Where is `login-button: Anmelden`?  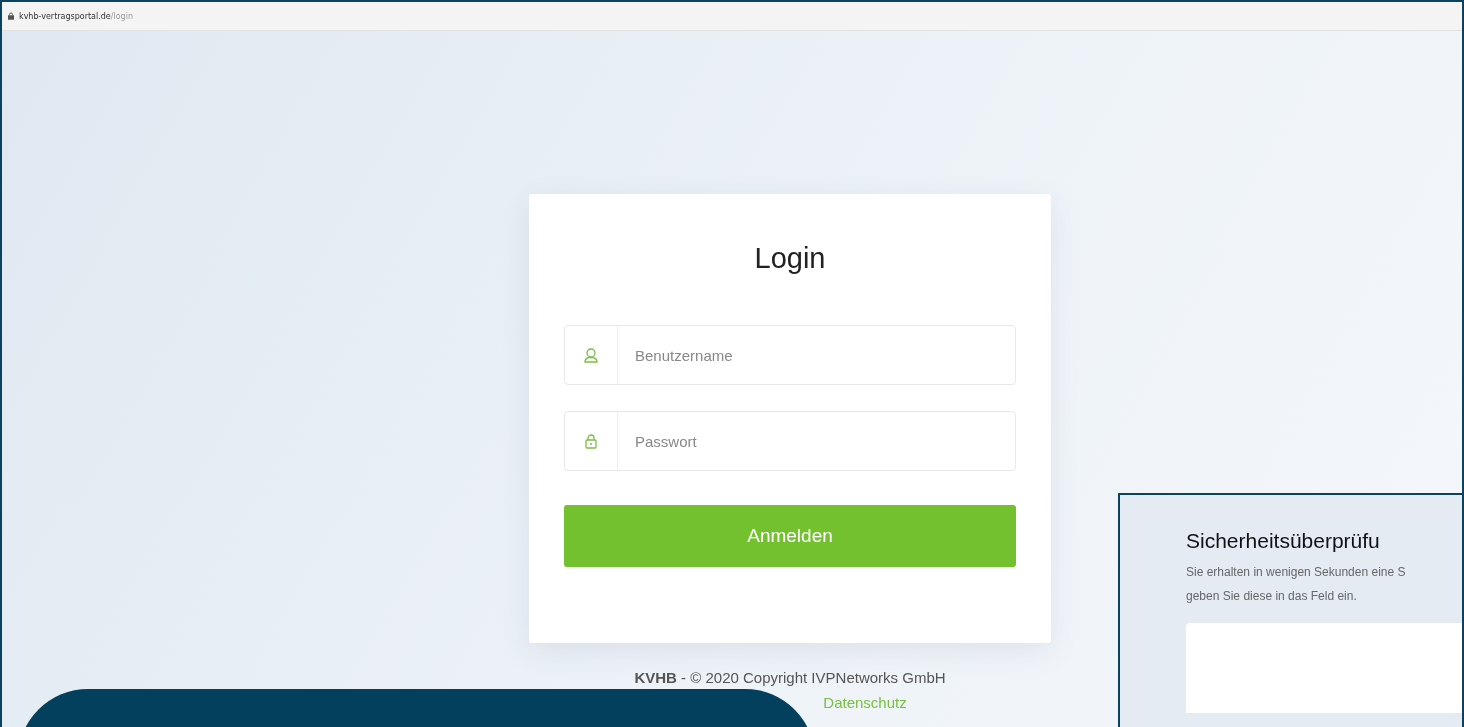
login-button: Anmelden is located at coordinates (790, 536).